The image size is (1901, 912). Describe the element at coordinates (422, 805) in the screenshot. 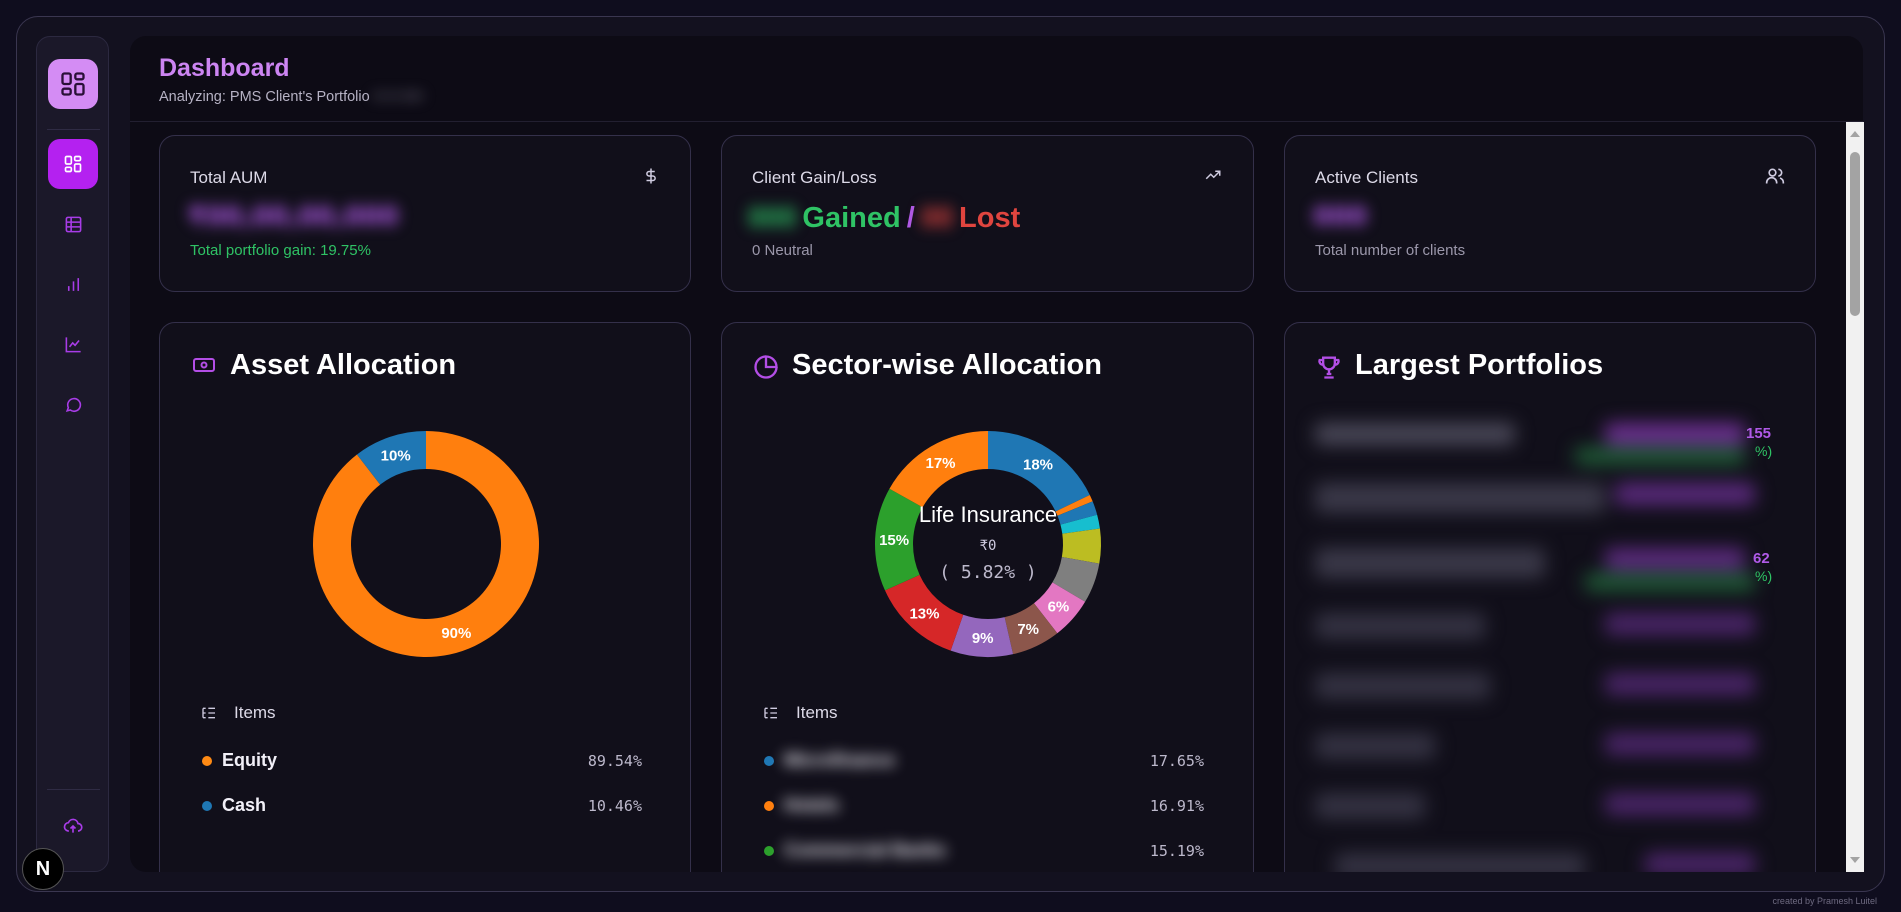

I see `legend-row-cash: Cash 10.46%` at that location.